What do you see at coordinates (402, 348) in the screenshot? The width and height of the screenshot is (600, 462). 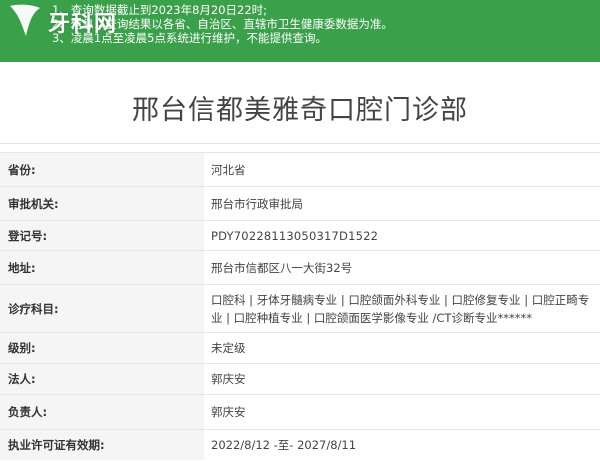 I see `detail-value: 未定级` at bounding box center [402, 348].